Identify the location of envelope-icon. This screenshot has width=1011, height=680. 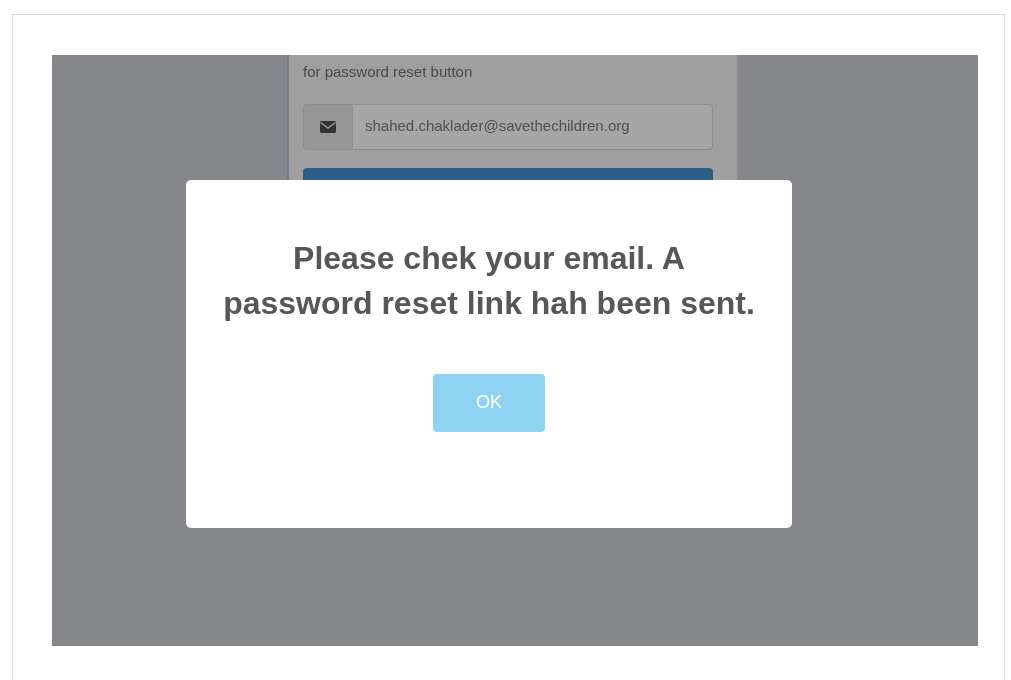
(328, 126).